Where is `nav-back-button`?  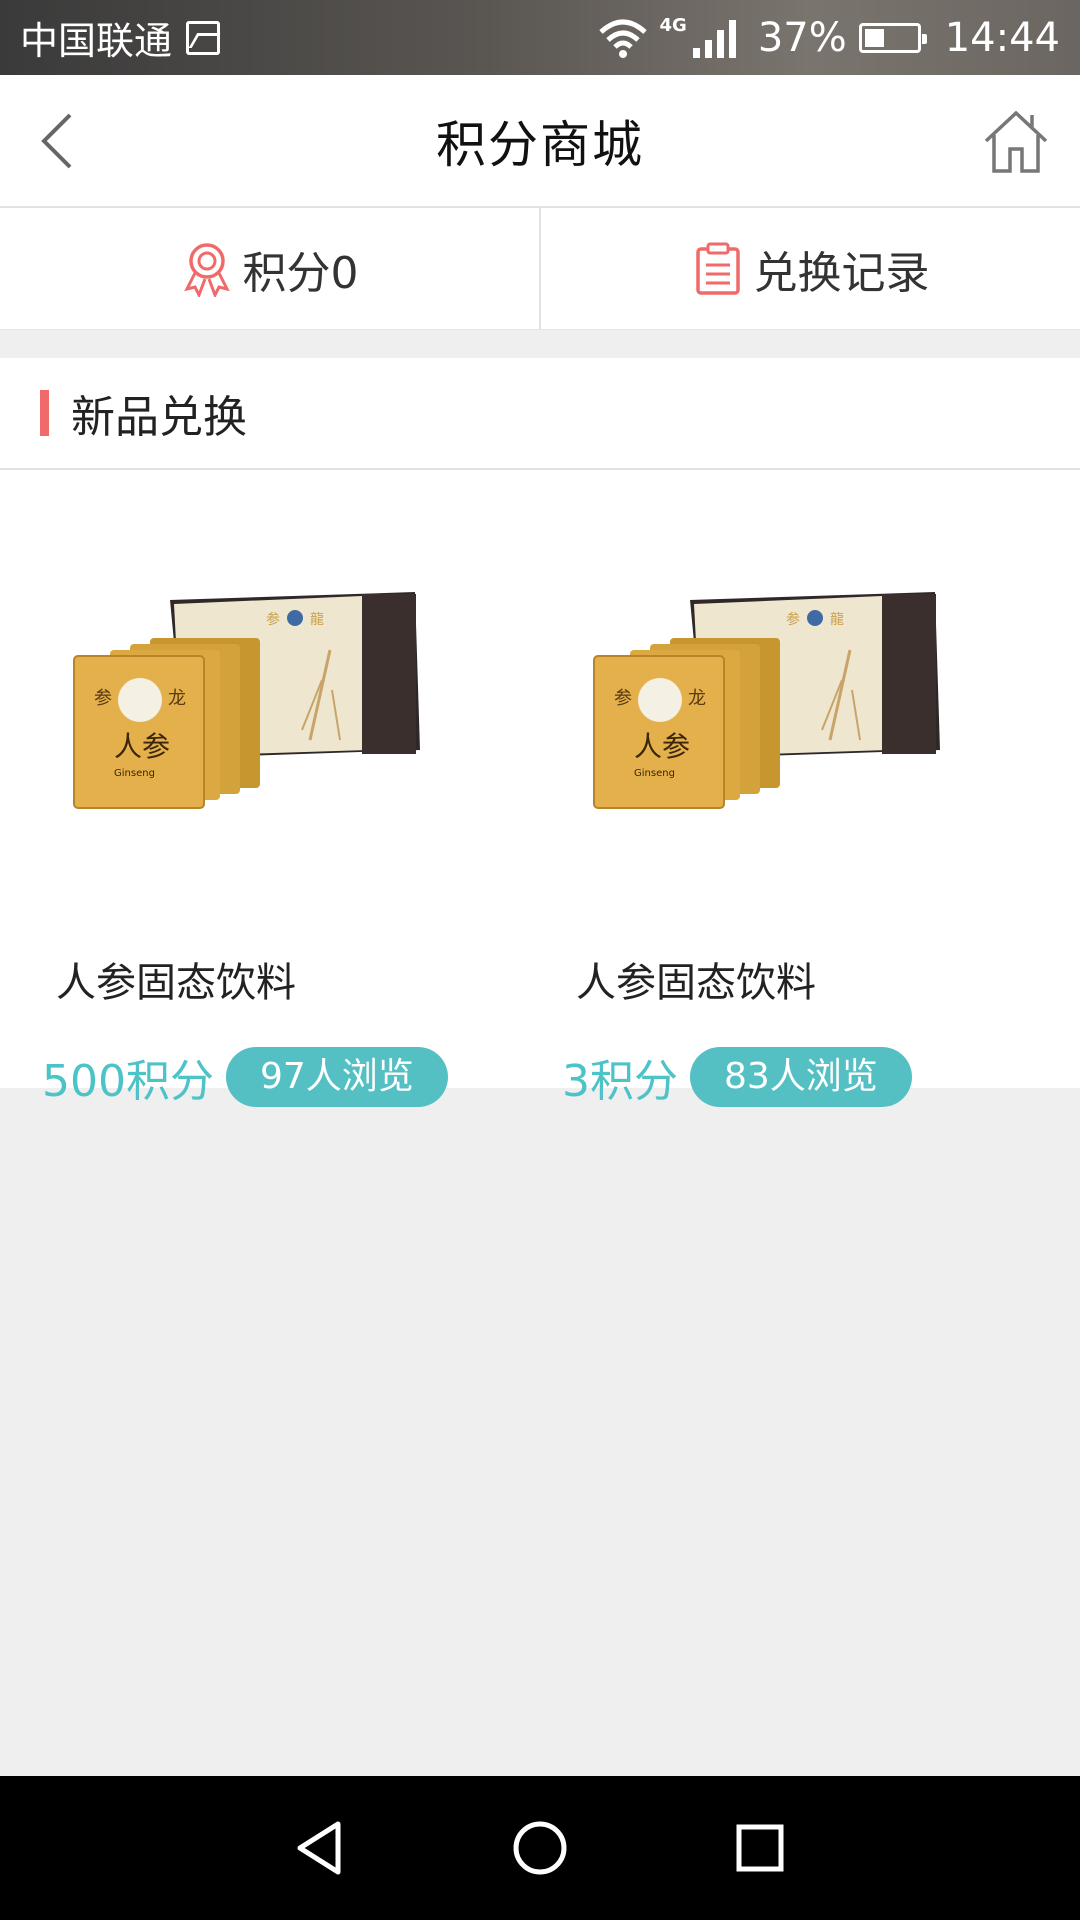
nav-back-button is located at coordinates (320, 1848).